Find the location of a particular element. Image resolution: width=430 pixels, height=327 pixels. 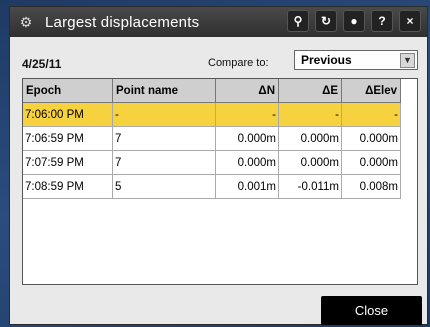

cell-delta-n: 0.001m is located at coordinates (247, 186).